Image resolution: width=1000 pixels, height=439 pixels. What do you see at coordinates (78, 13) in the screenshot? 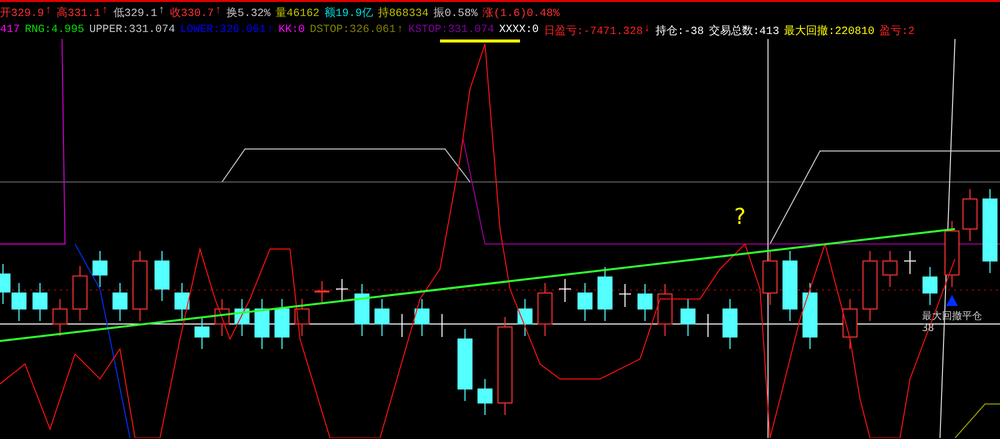
I see `quote-value: 高331.1` at bounding box center [78, 13].